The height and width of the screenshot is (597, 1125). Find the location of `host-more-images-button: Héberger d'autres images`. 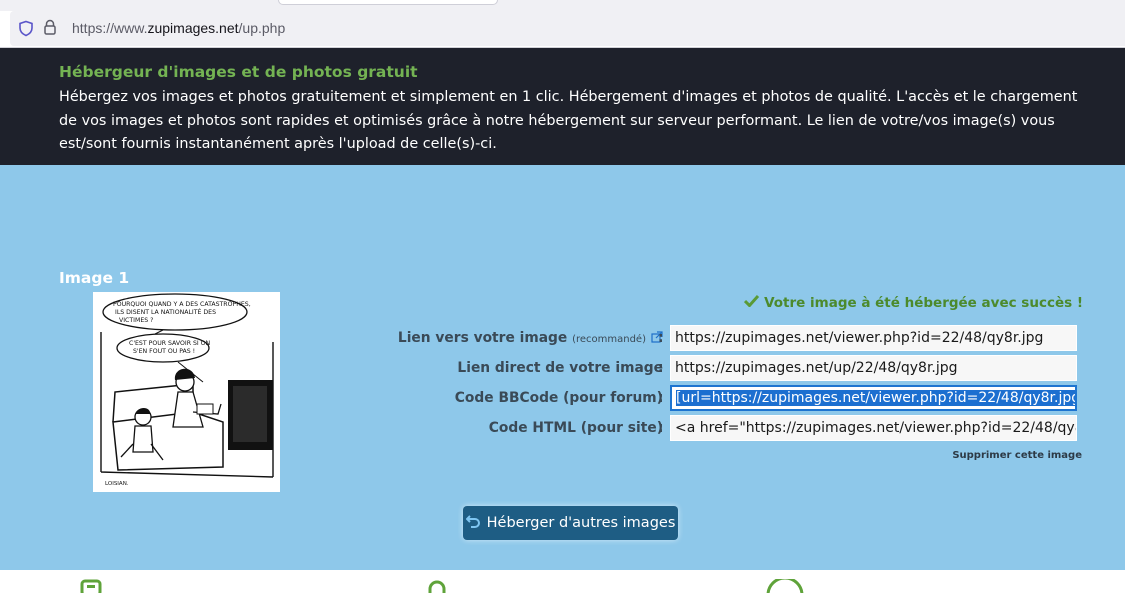

host-more-images-button: Héberger d'autres images is located at coordinates (570, 523).